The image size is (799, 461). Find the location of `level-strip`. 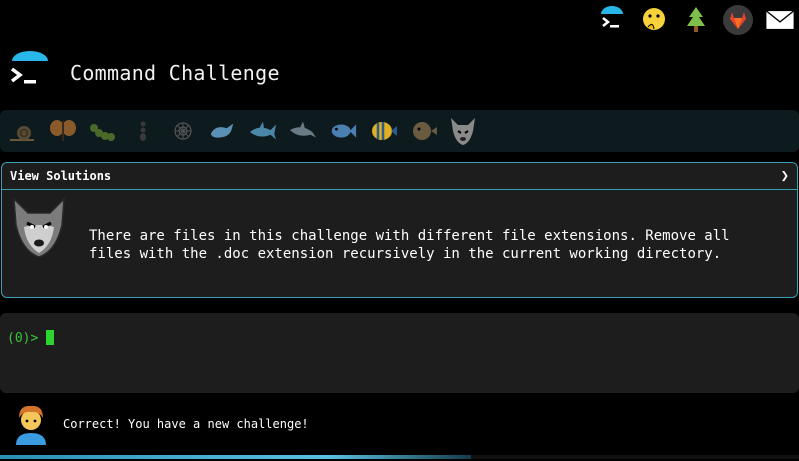

level-strip is located at coordinates (399, 131).